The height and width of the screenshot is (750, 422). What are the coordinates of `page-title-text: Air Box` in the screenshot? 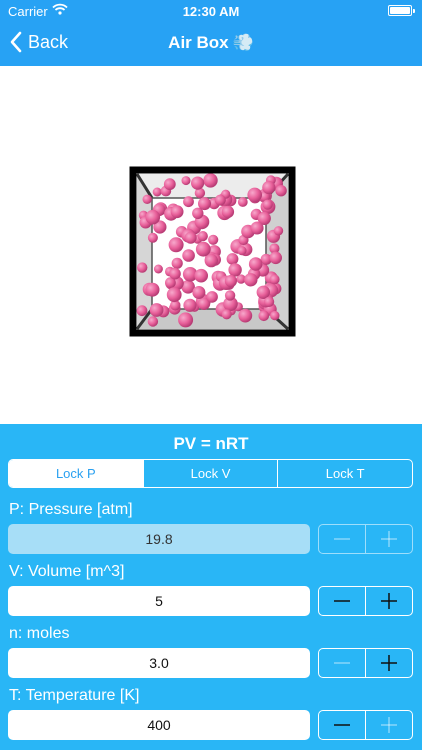 It's located at (198, 42).